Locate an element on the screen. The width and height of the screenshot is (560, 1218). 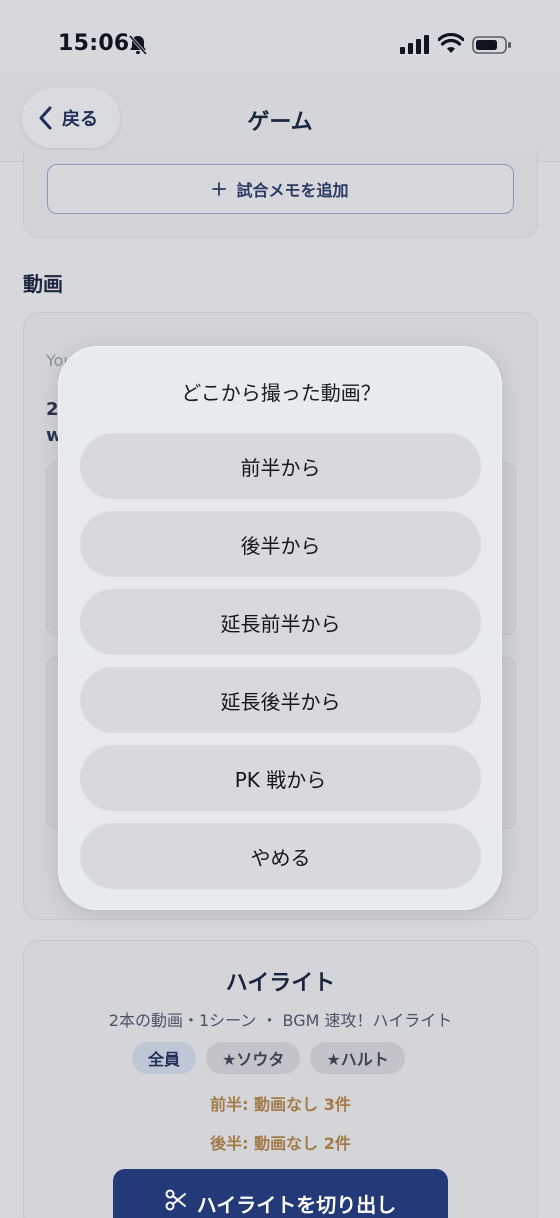
memo-card: 試合メモを追加 is located at coordinates (280, 194).